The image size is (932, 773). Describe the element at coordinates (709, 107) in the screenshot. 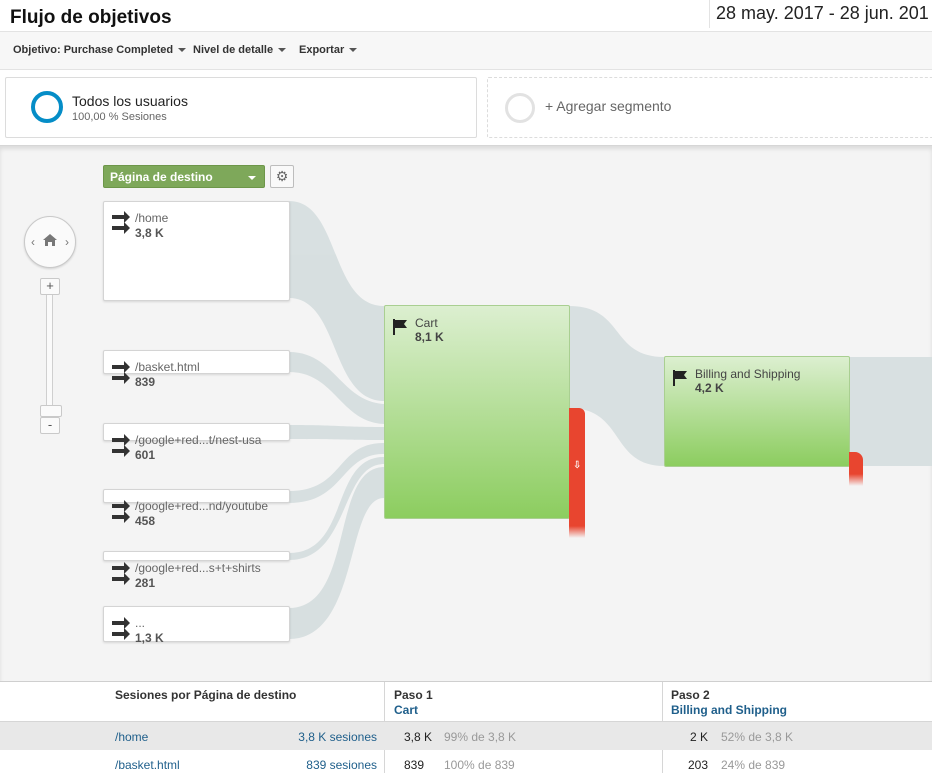

I see `add-segment-button: + Agregar segmento` at that location.